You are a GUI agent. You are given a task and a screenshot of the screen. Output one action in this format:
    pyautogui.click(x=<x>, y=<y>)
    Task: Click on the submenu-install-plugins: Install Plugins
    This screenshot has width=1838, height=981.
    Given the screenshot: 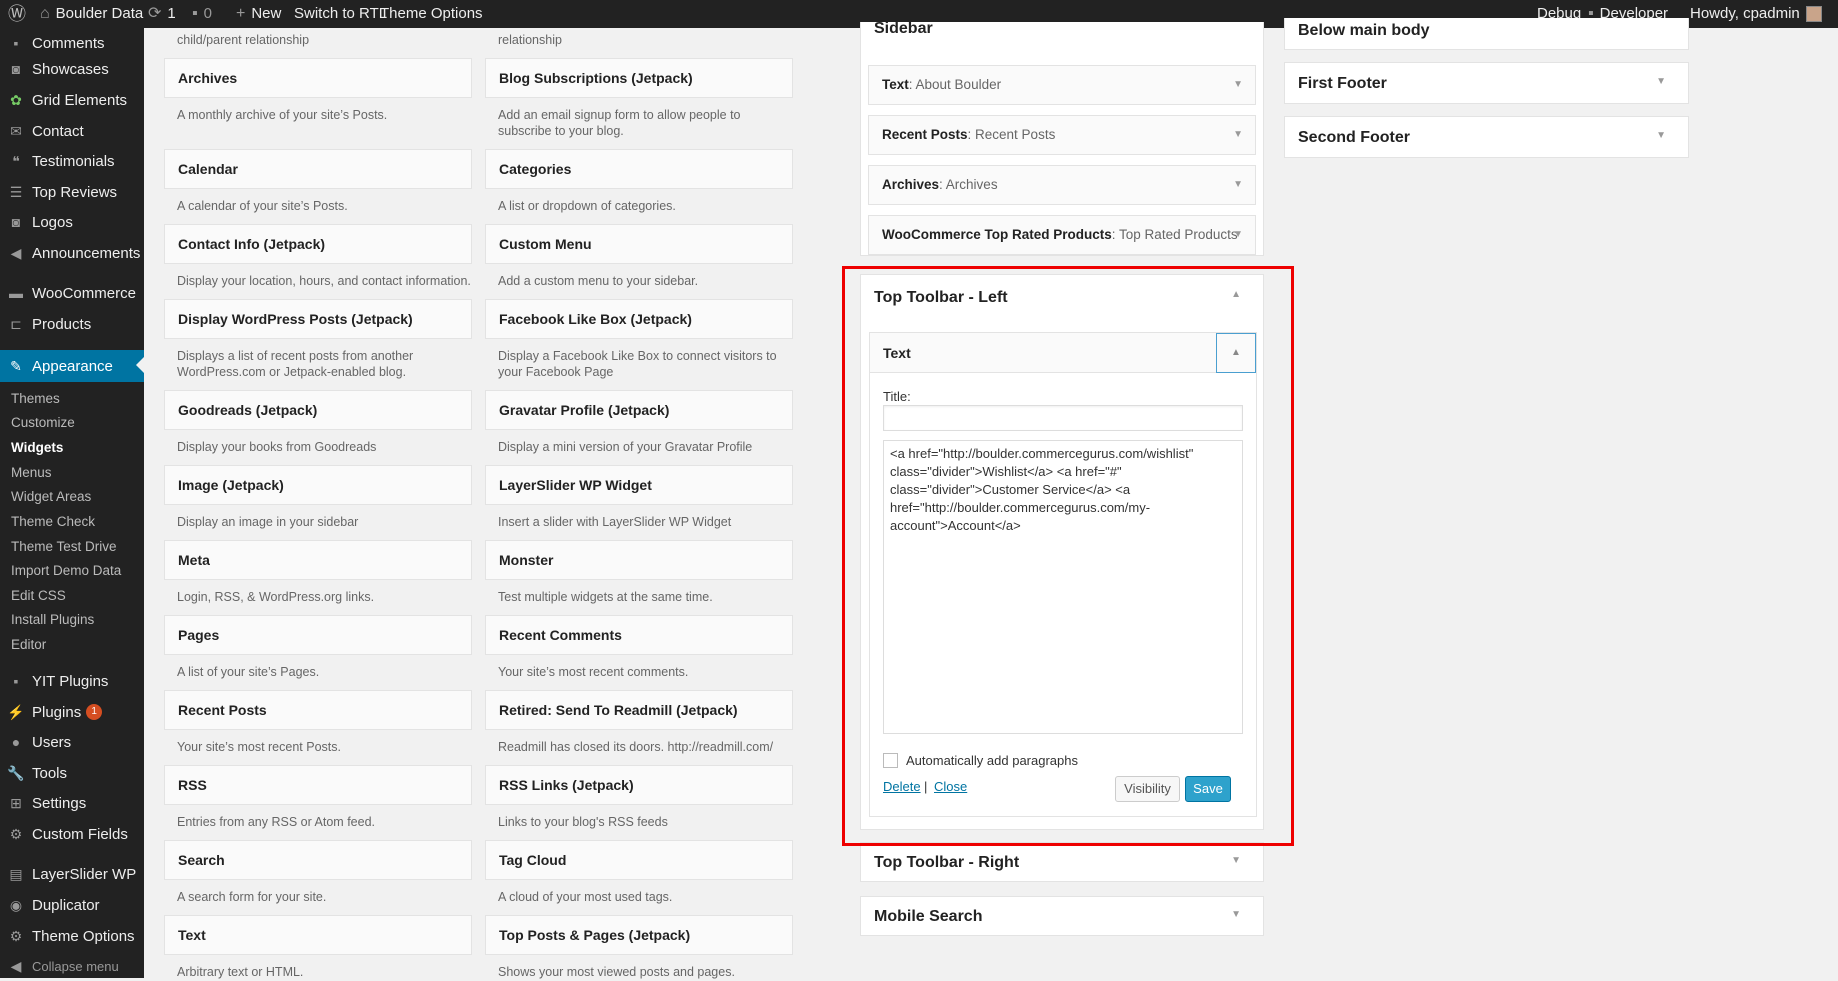 What is the action you would take?
    pyautogui.click(x=72, y=619)
    